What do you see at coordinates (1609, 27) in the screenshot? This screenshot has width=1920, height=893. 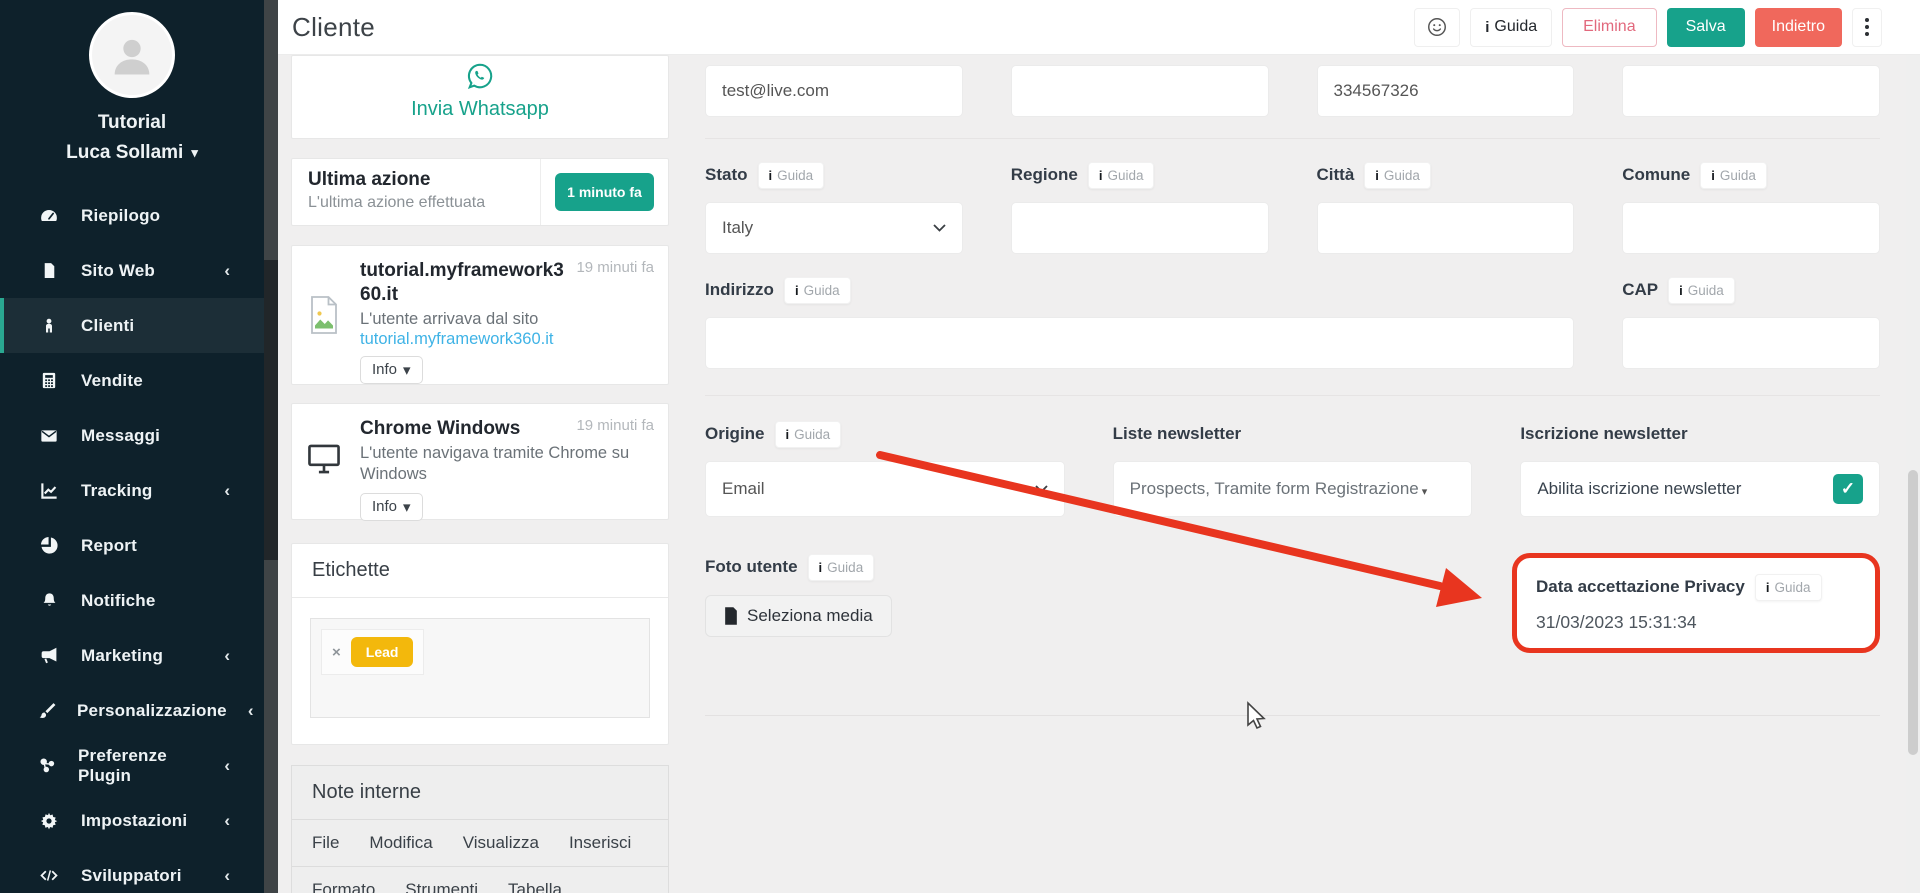 I see `elimina-button: Elimina` at bounding box center [1609, 27].